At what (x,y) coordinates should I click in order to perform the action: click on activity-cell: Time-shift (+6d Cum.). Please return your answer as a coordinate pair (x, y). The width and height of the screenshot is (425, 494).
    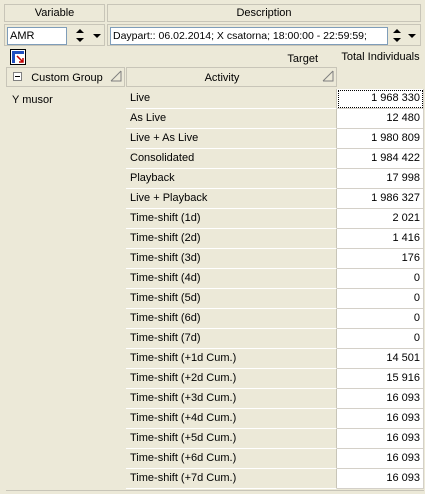
    Looking at the image, I should click on (231, 459).